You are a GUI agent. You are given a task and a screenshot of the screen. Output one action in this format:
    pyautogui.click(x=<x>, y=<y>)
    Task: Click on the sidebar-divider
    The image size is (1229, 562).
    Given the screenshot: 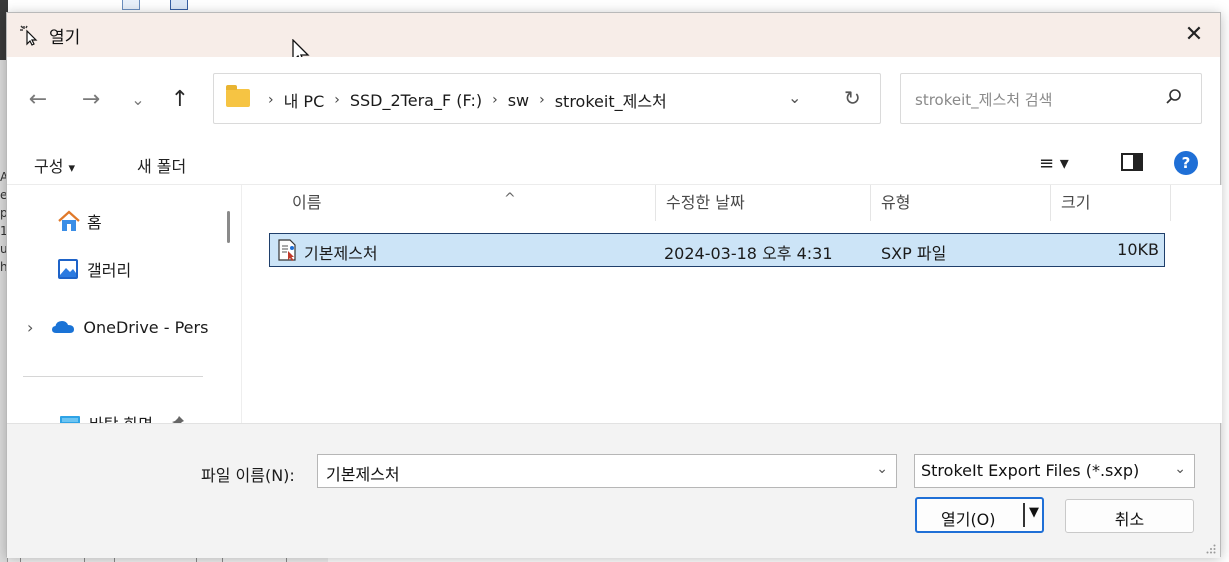 What is the action you would take?
    pyautogui.click(x=113, y=376)
    